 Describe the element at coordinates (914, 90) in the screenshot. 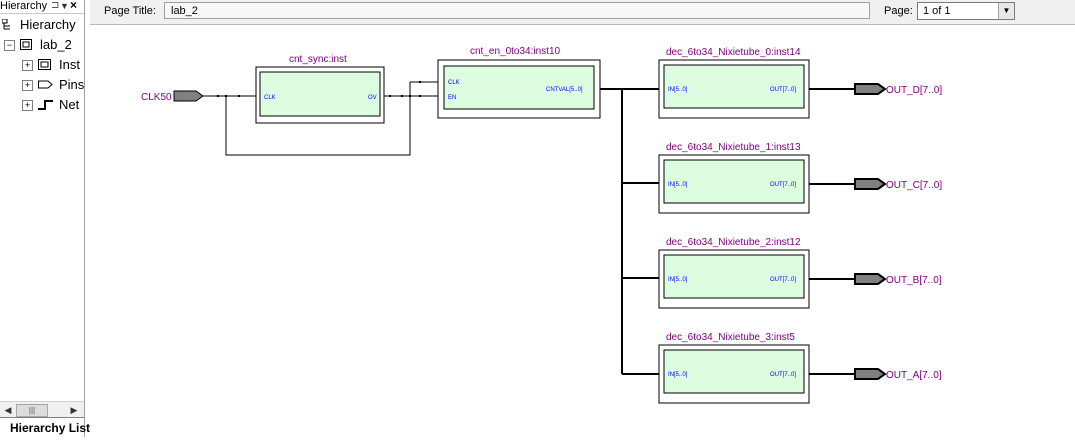

I see `output-pin-label: OUT_D[7..0]` at that location.